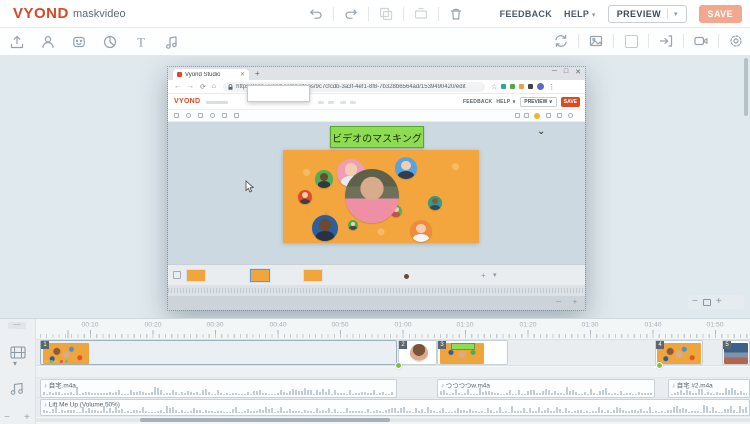  What do you see at coordinates (546, 388) in the screenshot?
I see `audio-clip: ♪ つつつつw.m4a` at bounding box center [546, 388].